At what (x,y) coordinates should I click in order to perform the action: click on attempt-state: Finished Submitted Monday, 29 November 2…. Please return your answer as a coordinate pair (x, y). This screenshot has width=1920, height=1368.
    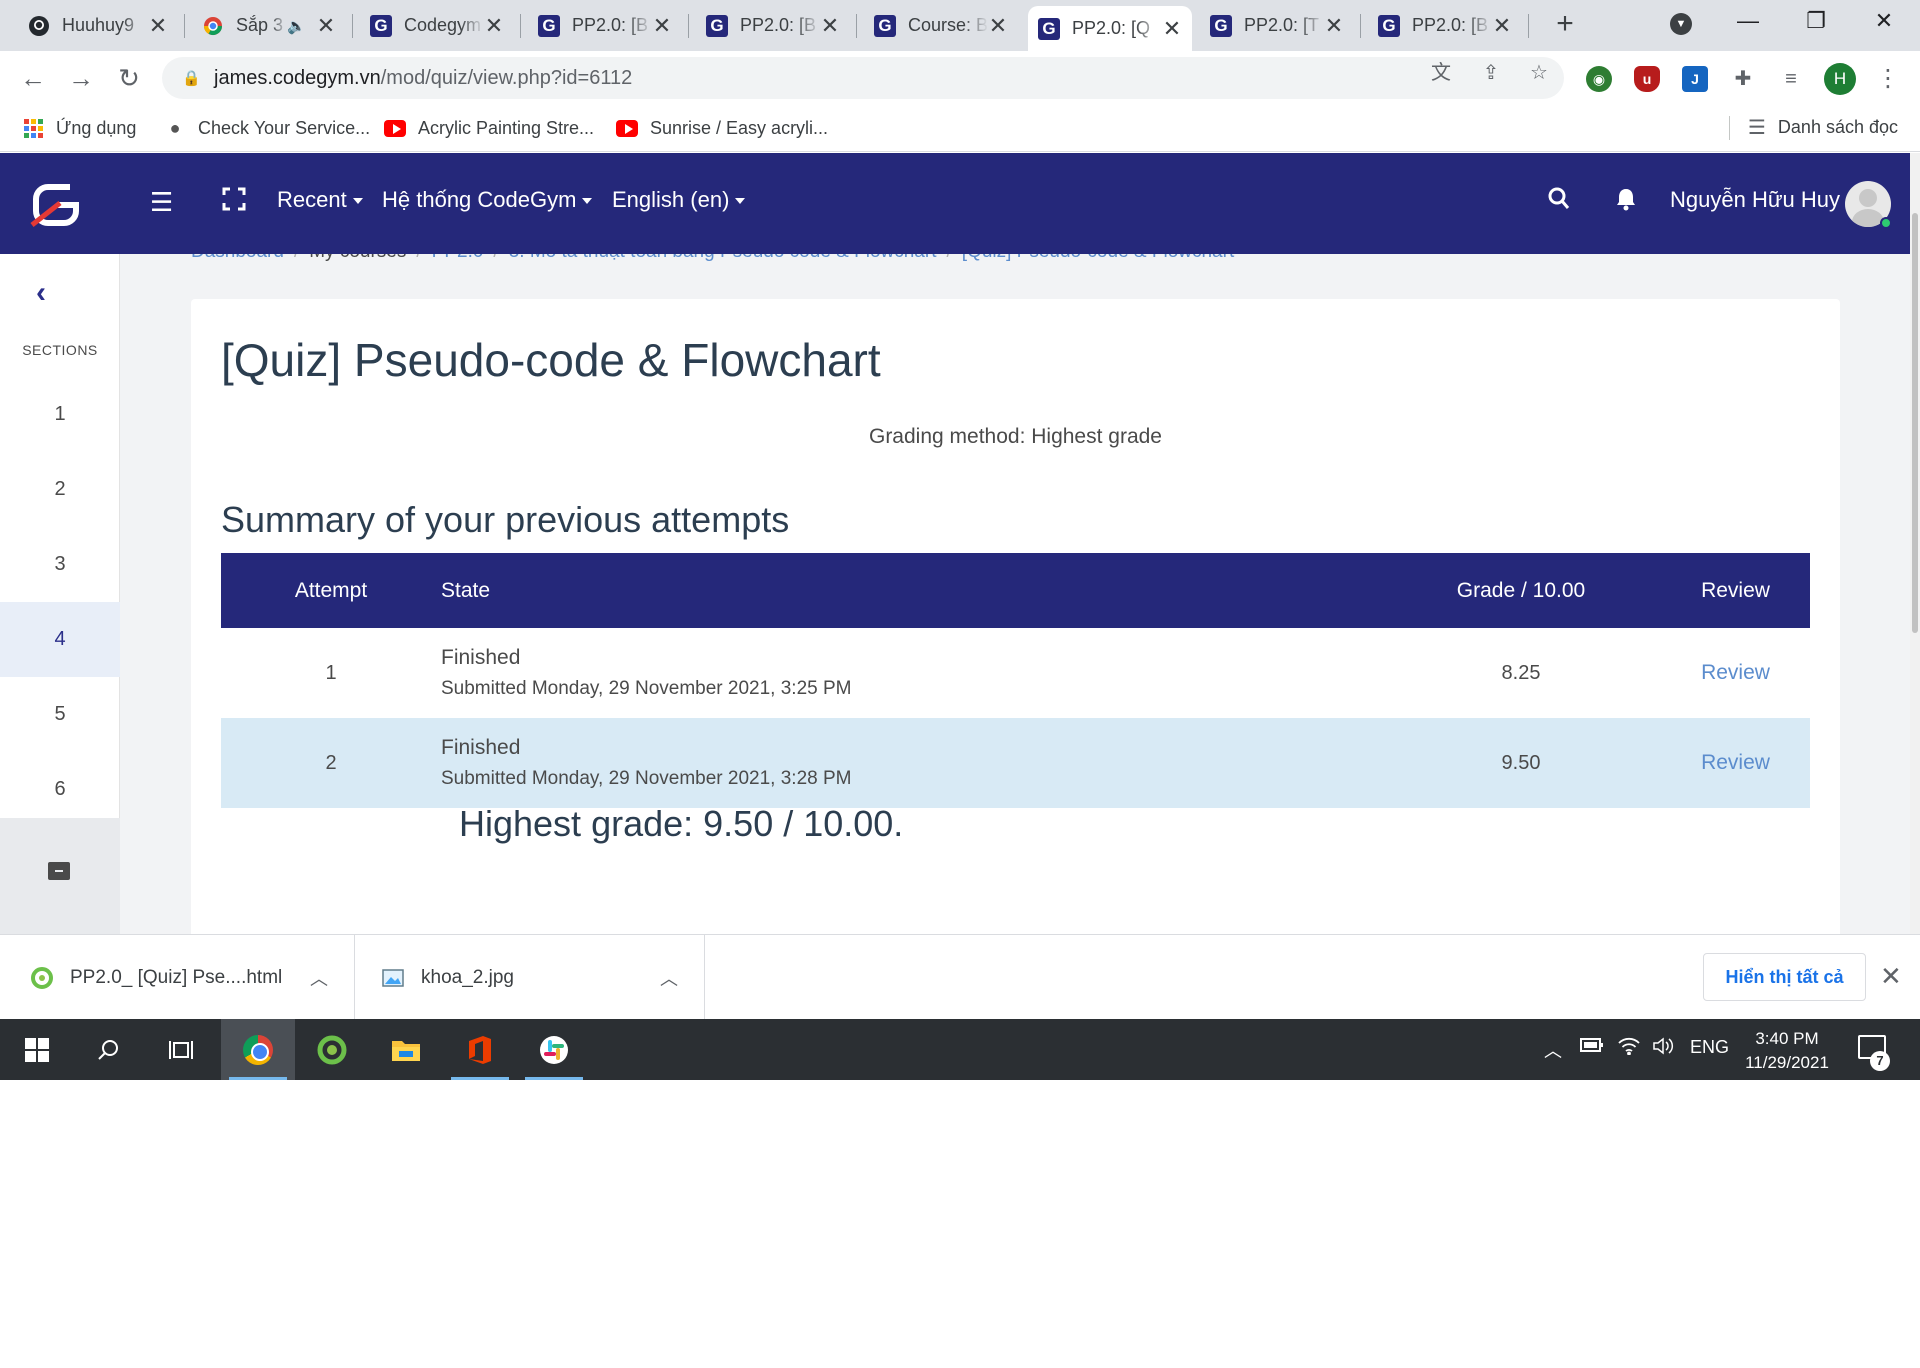
    Looking at the image, I should click on (911, 763).